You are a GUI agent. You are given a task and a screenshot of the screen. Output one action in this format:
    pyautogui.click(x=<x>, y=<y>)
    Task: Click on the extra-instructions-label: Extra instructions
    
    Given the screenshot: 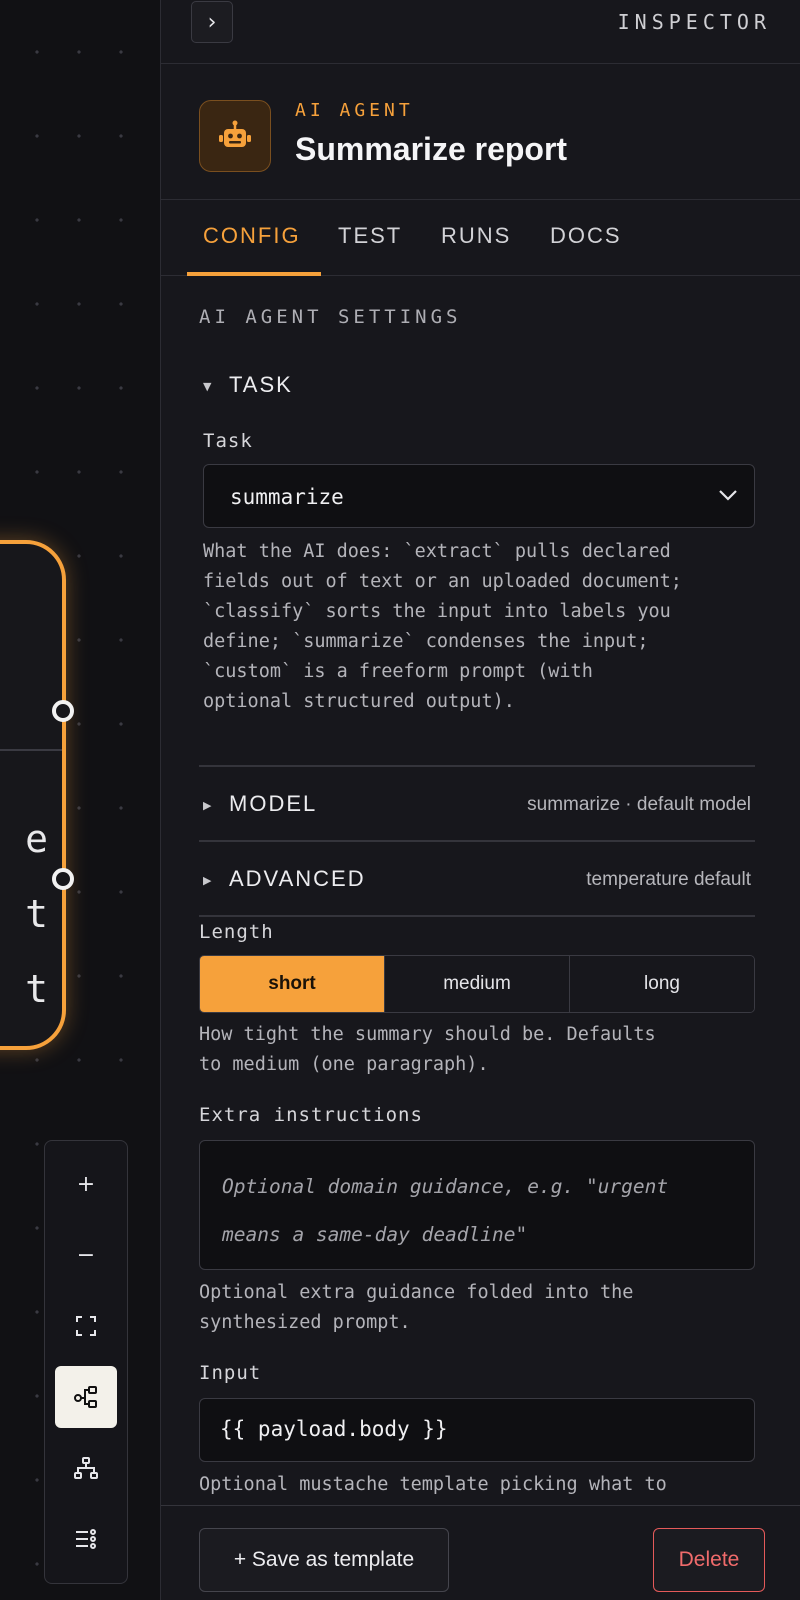 What is the action you would take?
    pyautogui.click(x=311, y=1115)
    